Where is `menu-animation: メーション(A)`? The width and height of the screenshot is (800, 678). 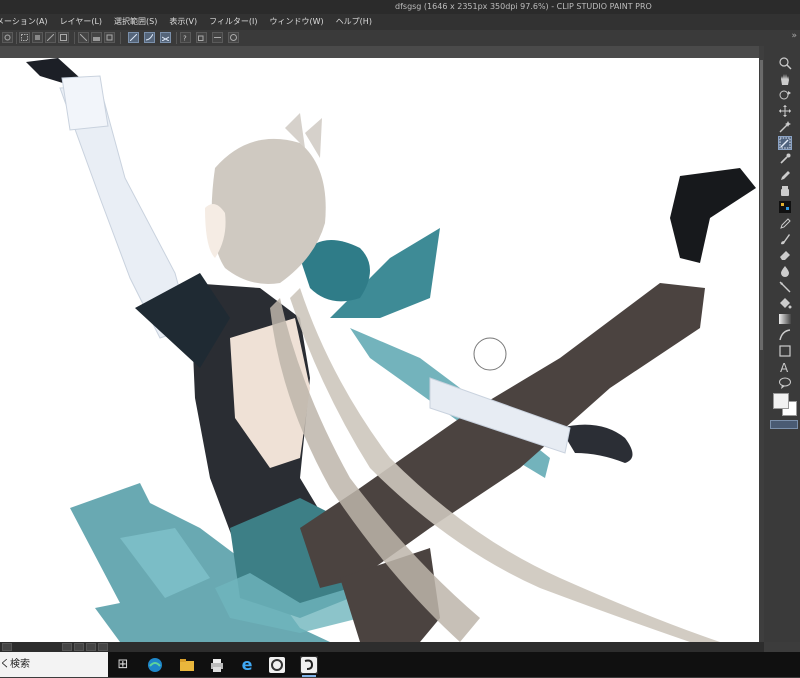
menu-animation: メーション(A) is located at coordinates (24, 22).